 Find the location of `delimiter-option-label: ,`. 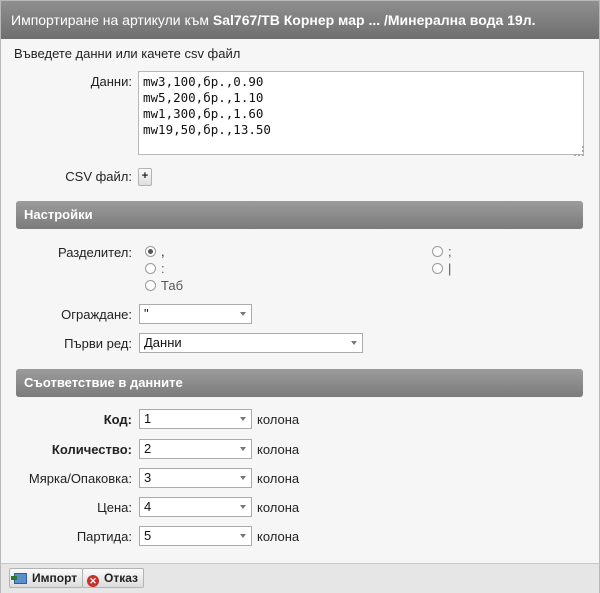

delimiter-option-label: , is located at coordinates (163, 251).